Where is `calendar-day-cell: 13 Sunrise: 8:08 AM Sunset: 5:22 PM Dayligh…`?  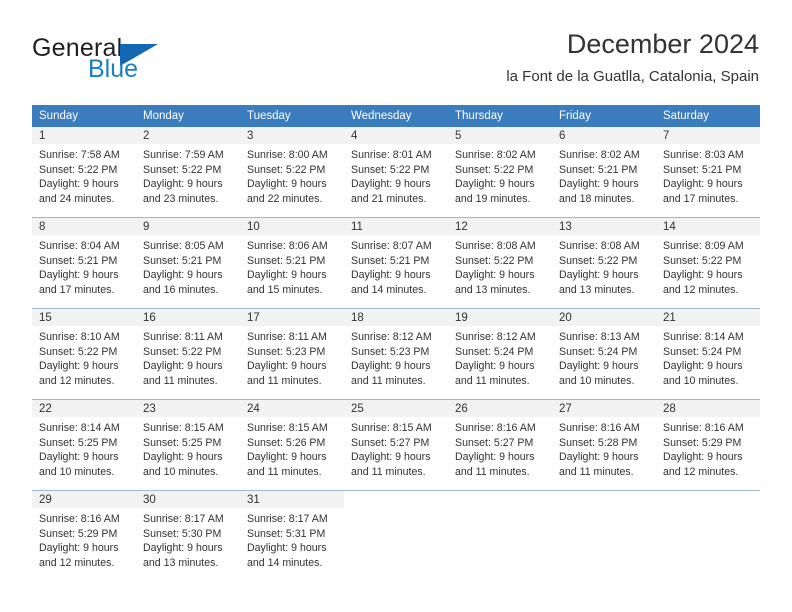 calendar-day-cell: 13 Sunrise: 8:08 AM Sunset: 5:22 PM Dayligh… is located at coordinates (604, 263).